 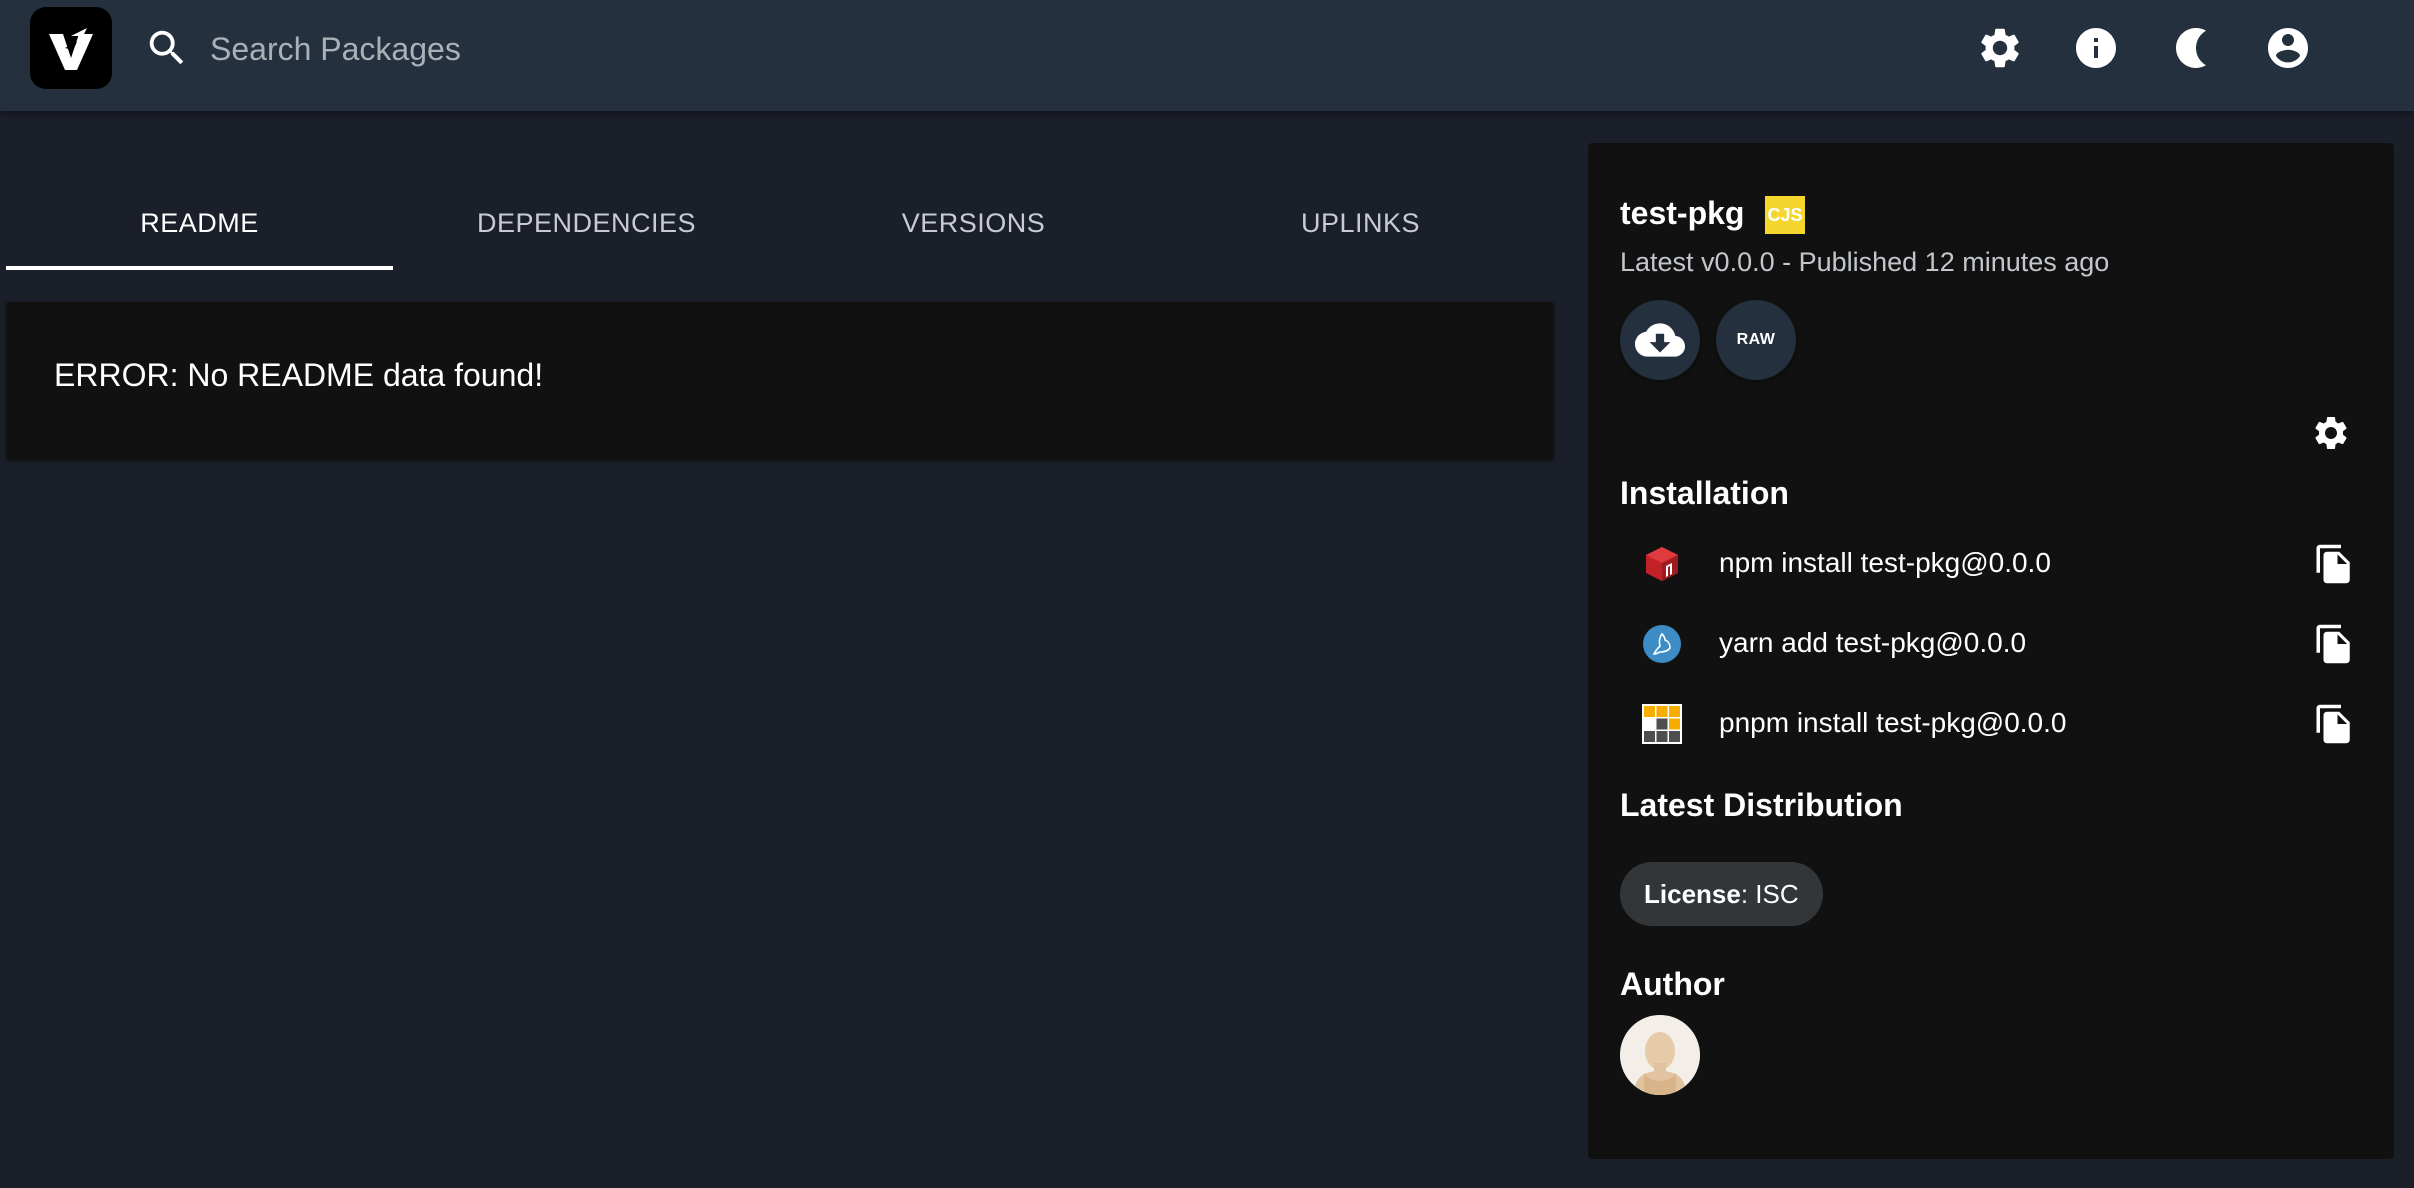 What do you see at coordinates (1662, 564) in the screenshot?
I see `npm-icon` at bounding box center [1662, 564].